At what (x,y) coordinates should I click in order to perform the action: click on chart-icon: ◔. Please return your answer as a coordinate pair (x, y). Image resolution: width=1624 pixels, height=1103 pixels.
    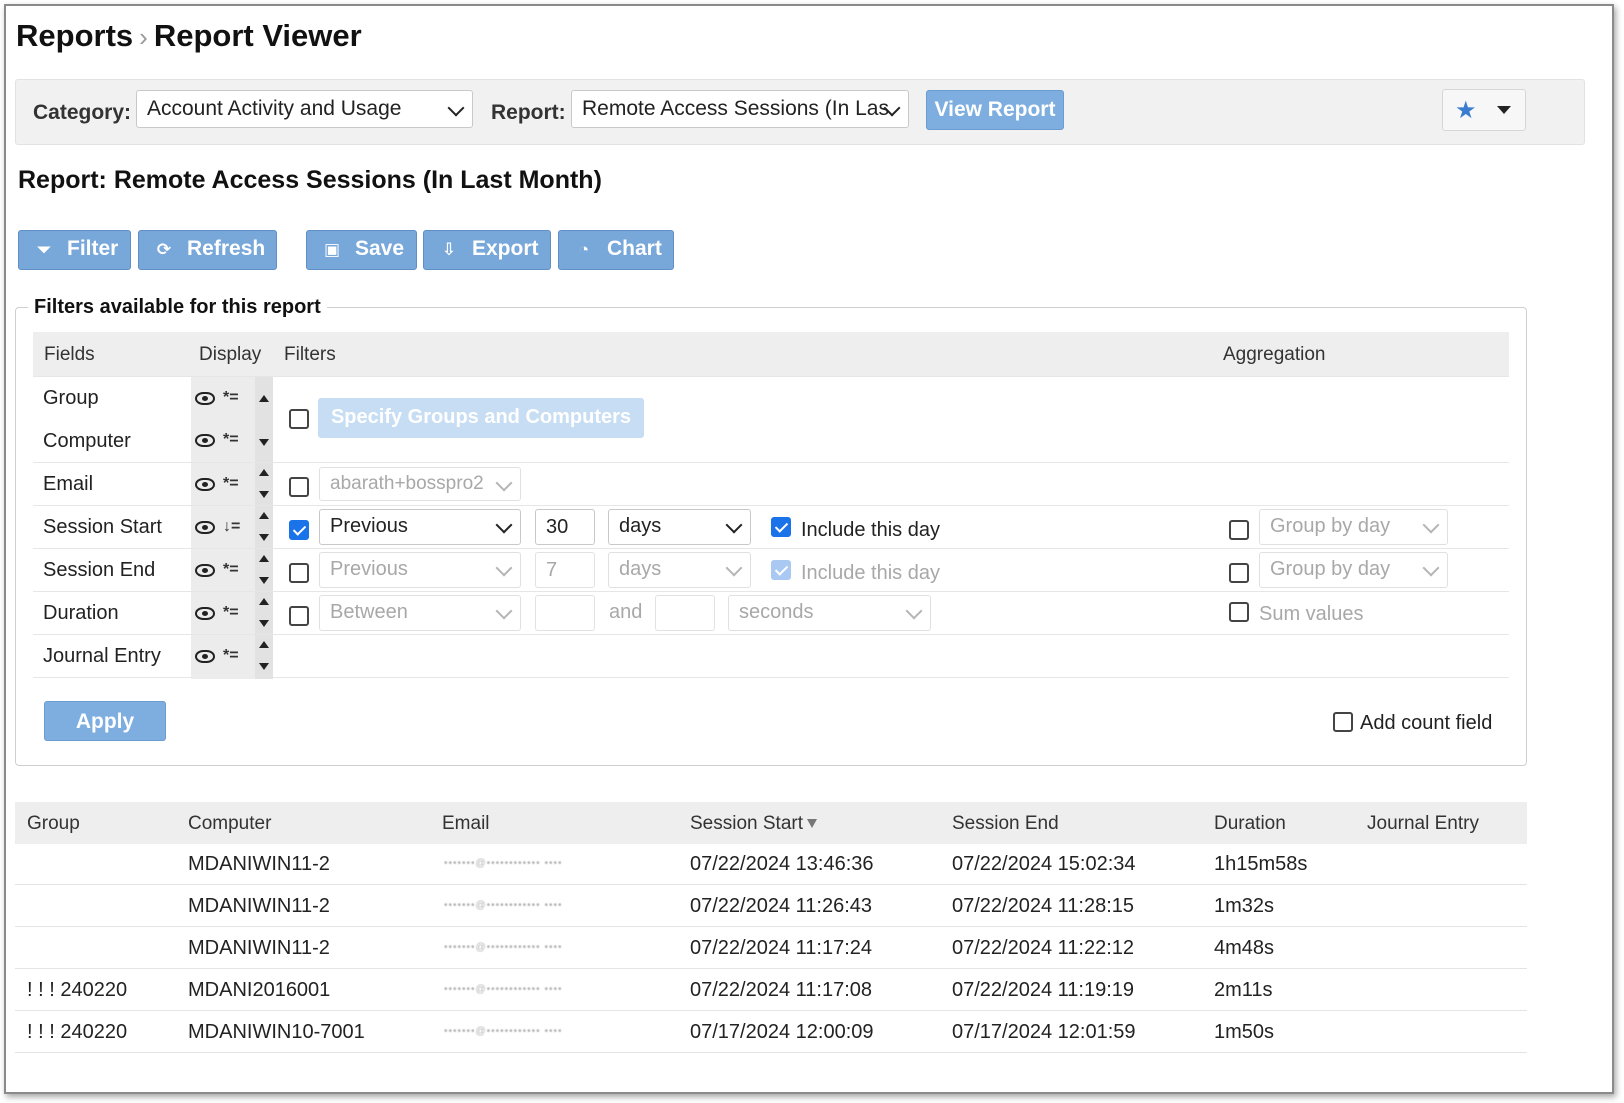
    Looking at the image, I should click on (584, 249).